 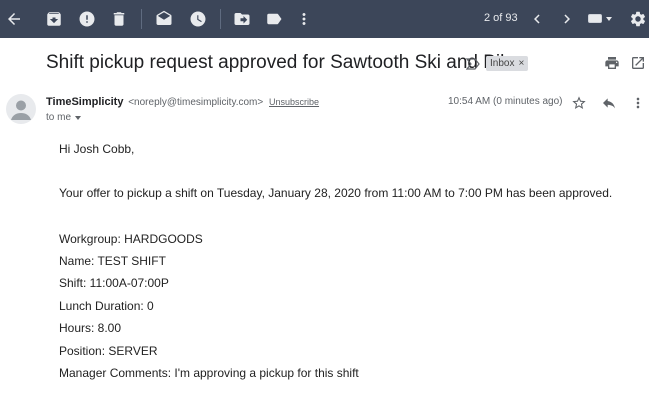 What do you see at coordinates (638, 63) in the screenshot?
I see `open-in-new-window-icon` at bounding box center [638, 63].